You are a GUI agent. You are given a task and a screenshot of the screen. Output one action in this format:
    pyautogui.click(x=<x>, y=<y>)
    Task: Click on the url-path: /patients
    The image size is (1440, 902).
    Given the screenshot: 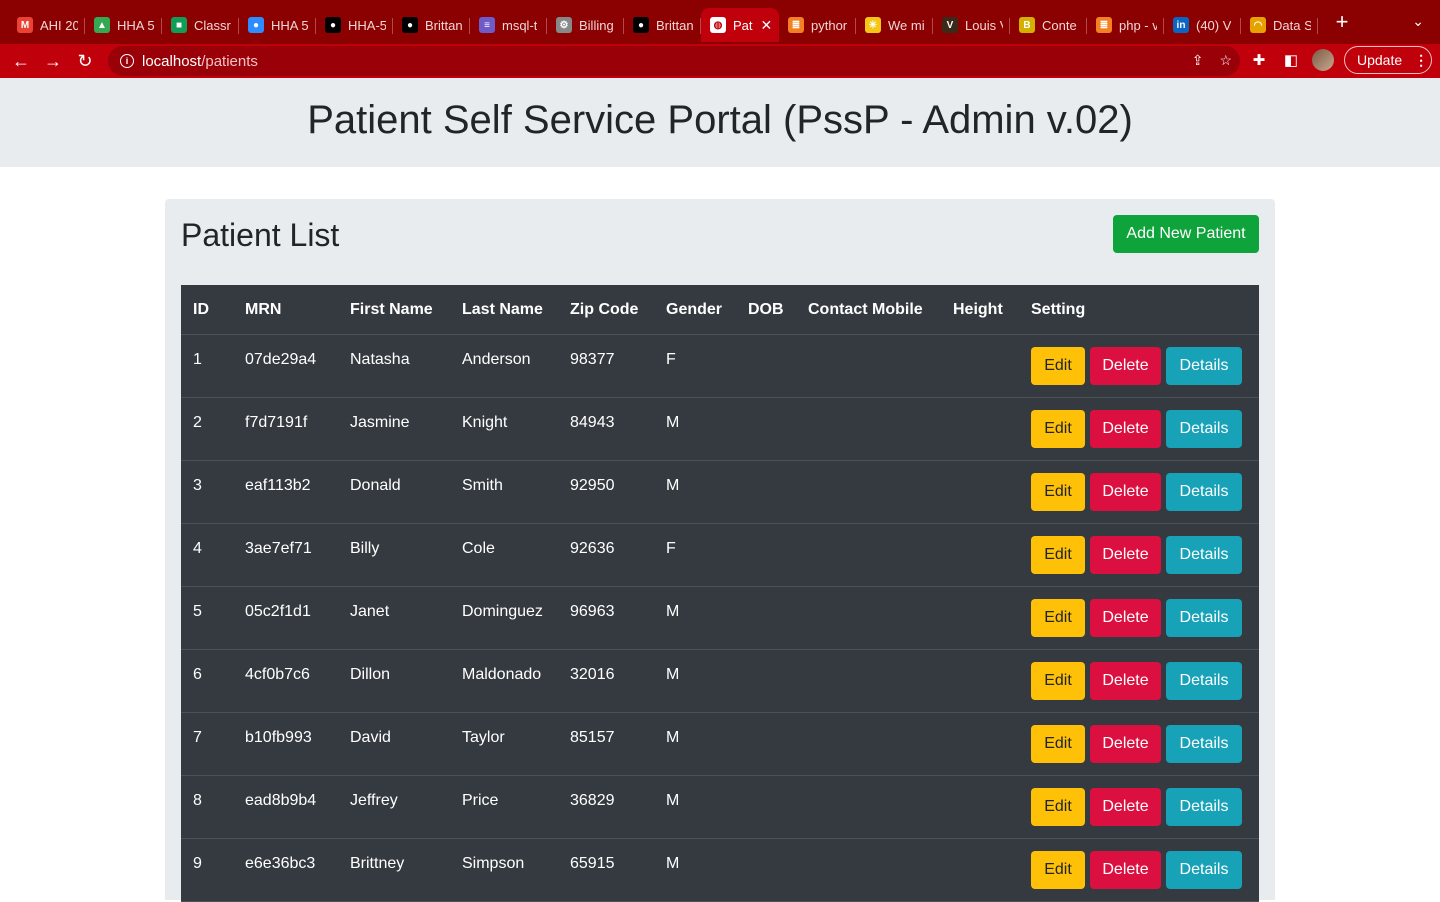 What is the action you would take?
    pyautogui.click(x=229, y=61)
    